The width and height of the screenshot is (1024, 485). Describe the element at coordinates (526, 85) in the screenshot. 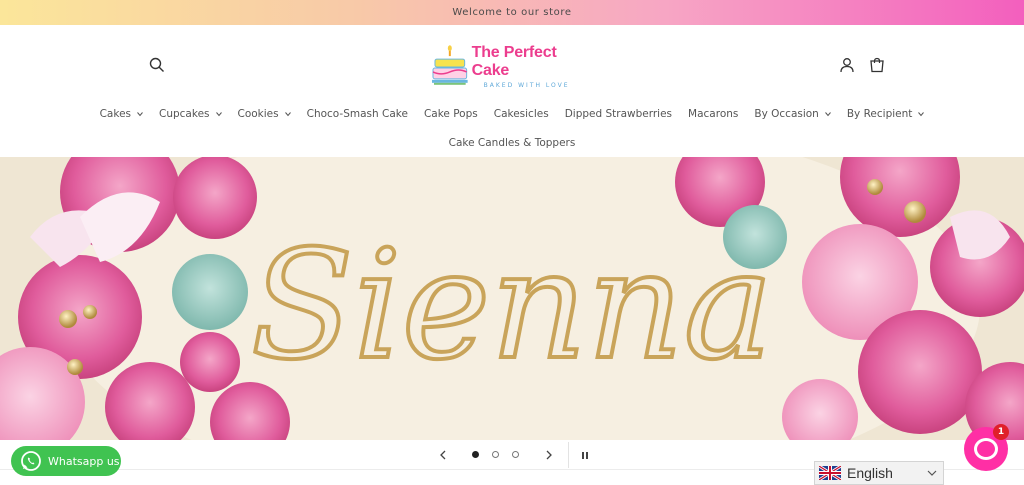

I see `logo-tagline: BAKED WITH LOVE` at that location.